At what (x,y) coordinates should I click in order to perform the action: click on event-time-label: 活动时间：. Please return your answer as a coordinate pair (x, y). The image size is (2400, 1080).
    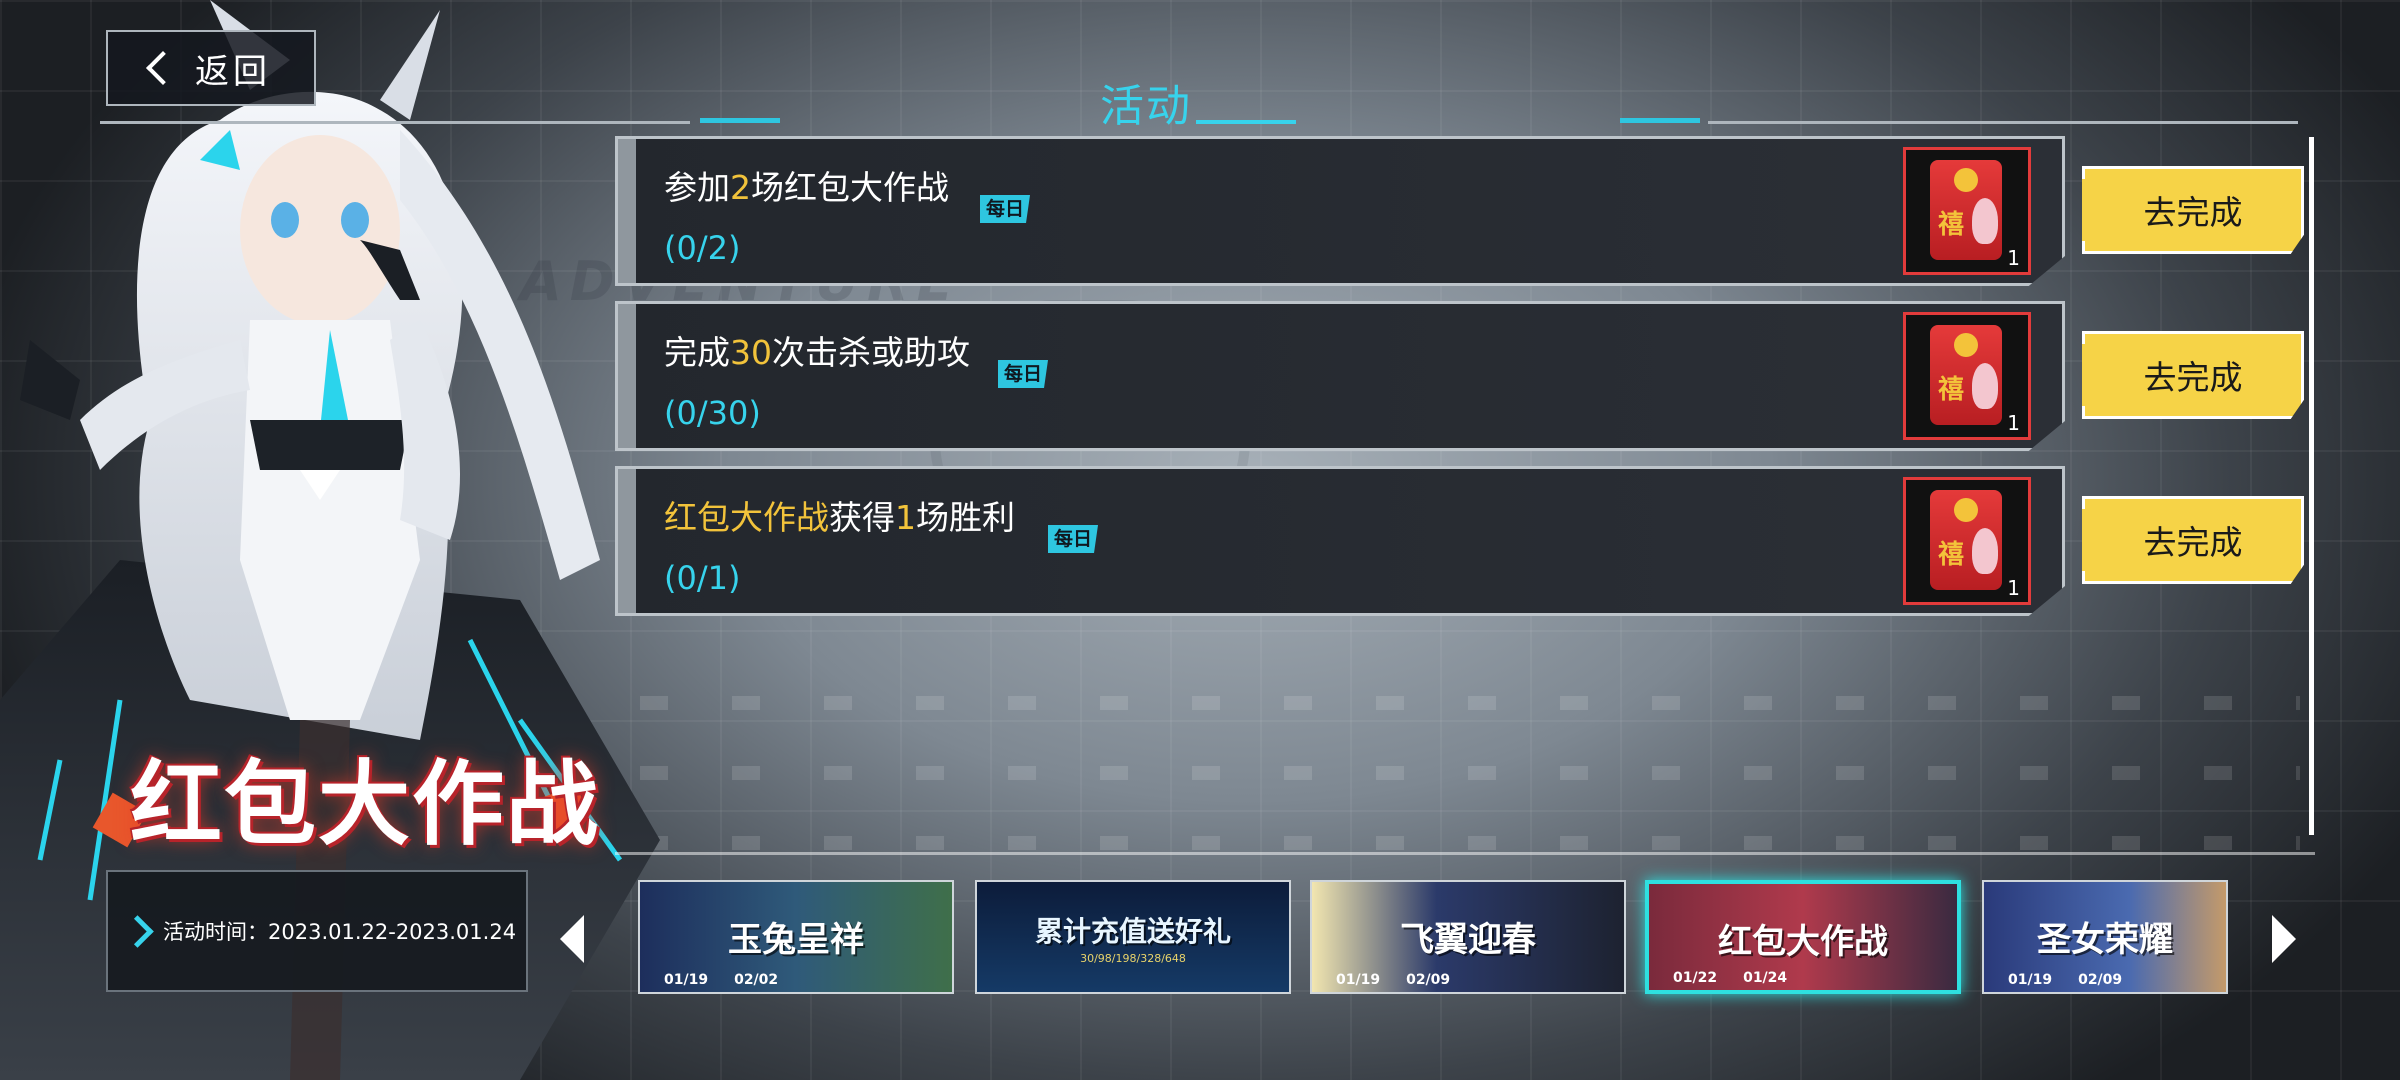
    Looking at the image, I should click on (215, 932).